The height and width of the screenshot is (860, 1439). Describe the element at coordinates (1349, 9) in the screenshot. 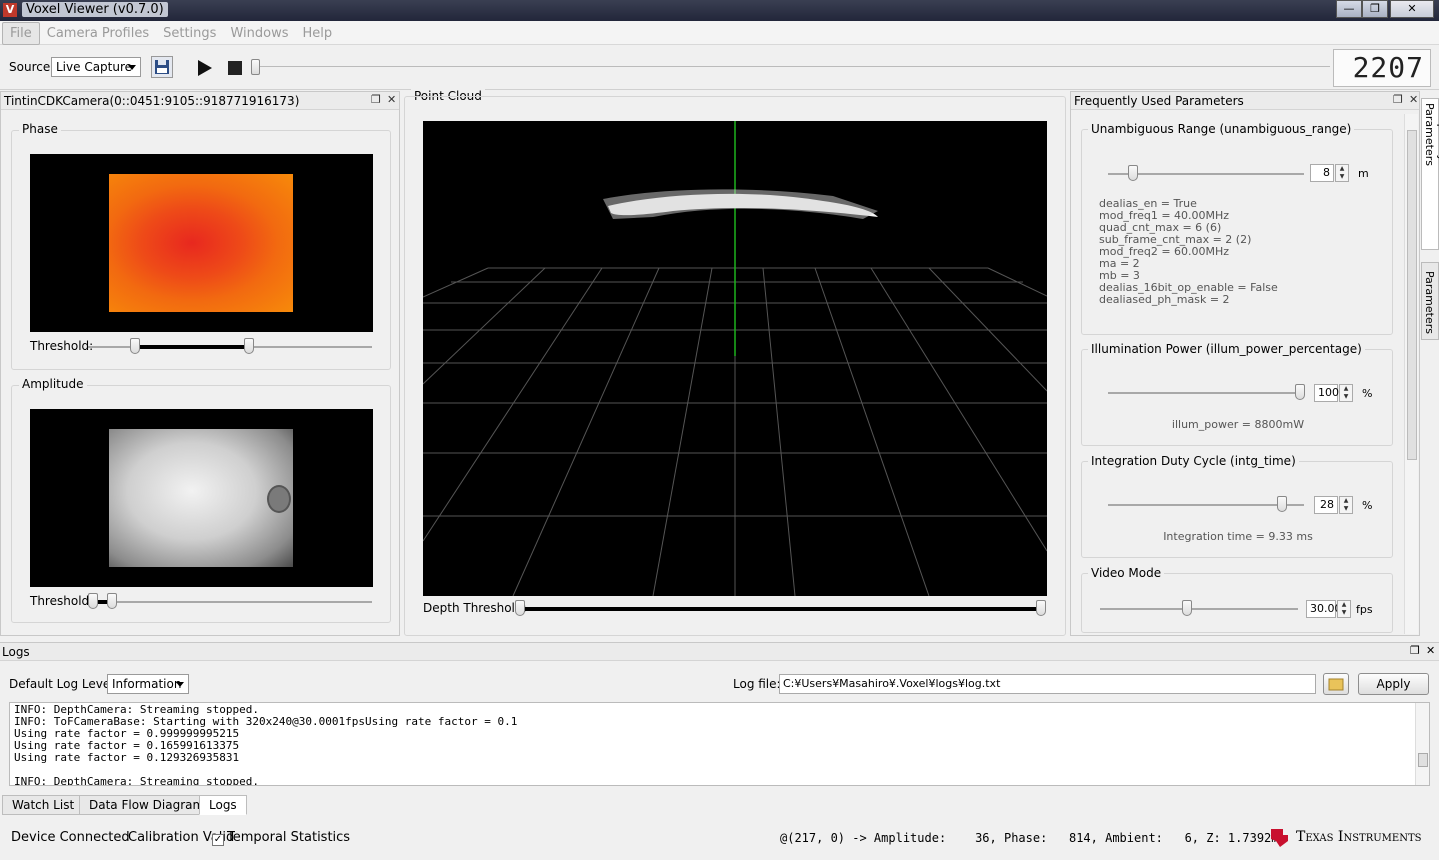

I see `minimize-button: —` at that location.